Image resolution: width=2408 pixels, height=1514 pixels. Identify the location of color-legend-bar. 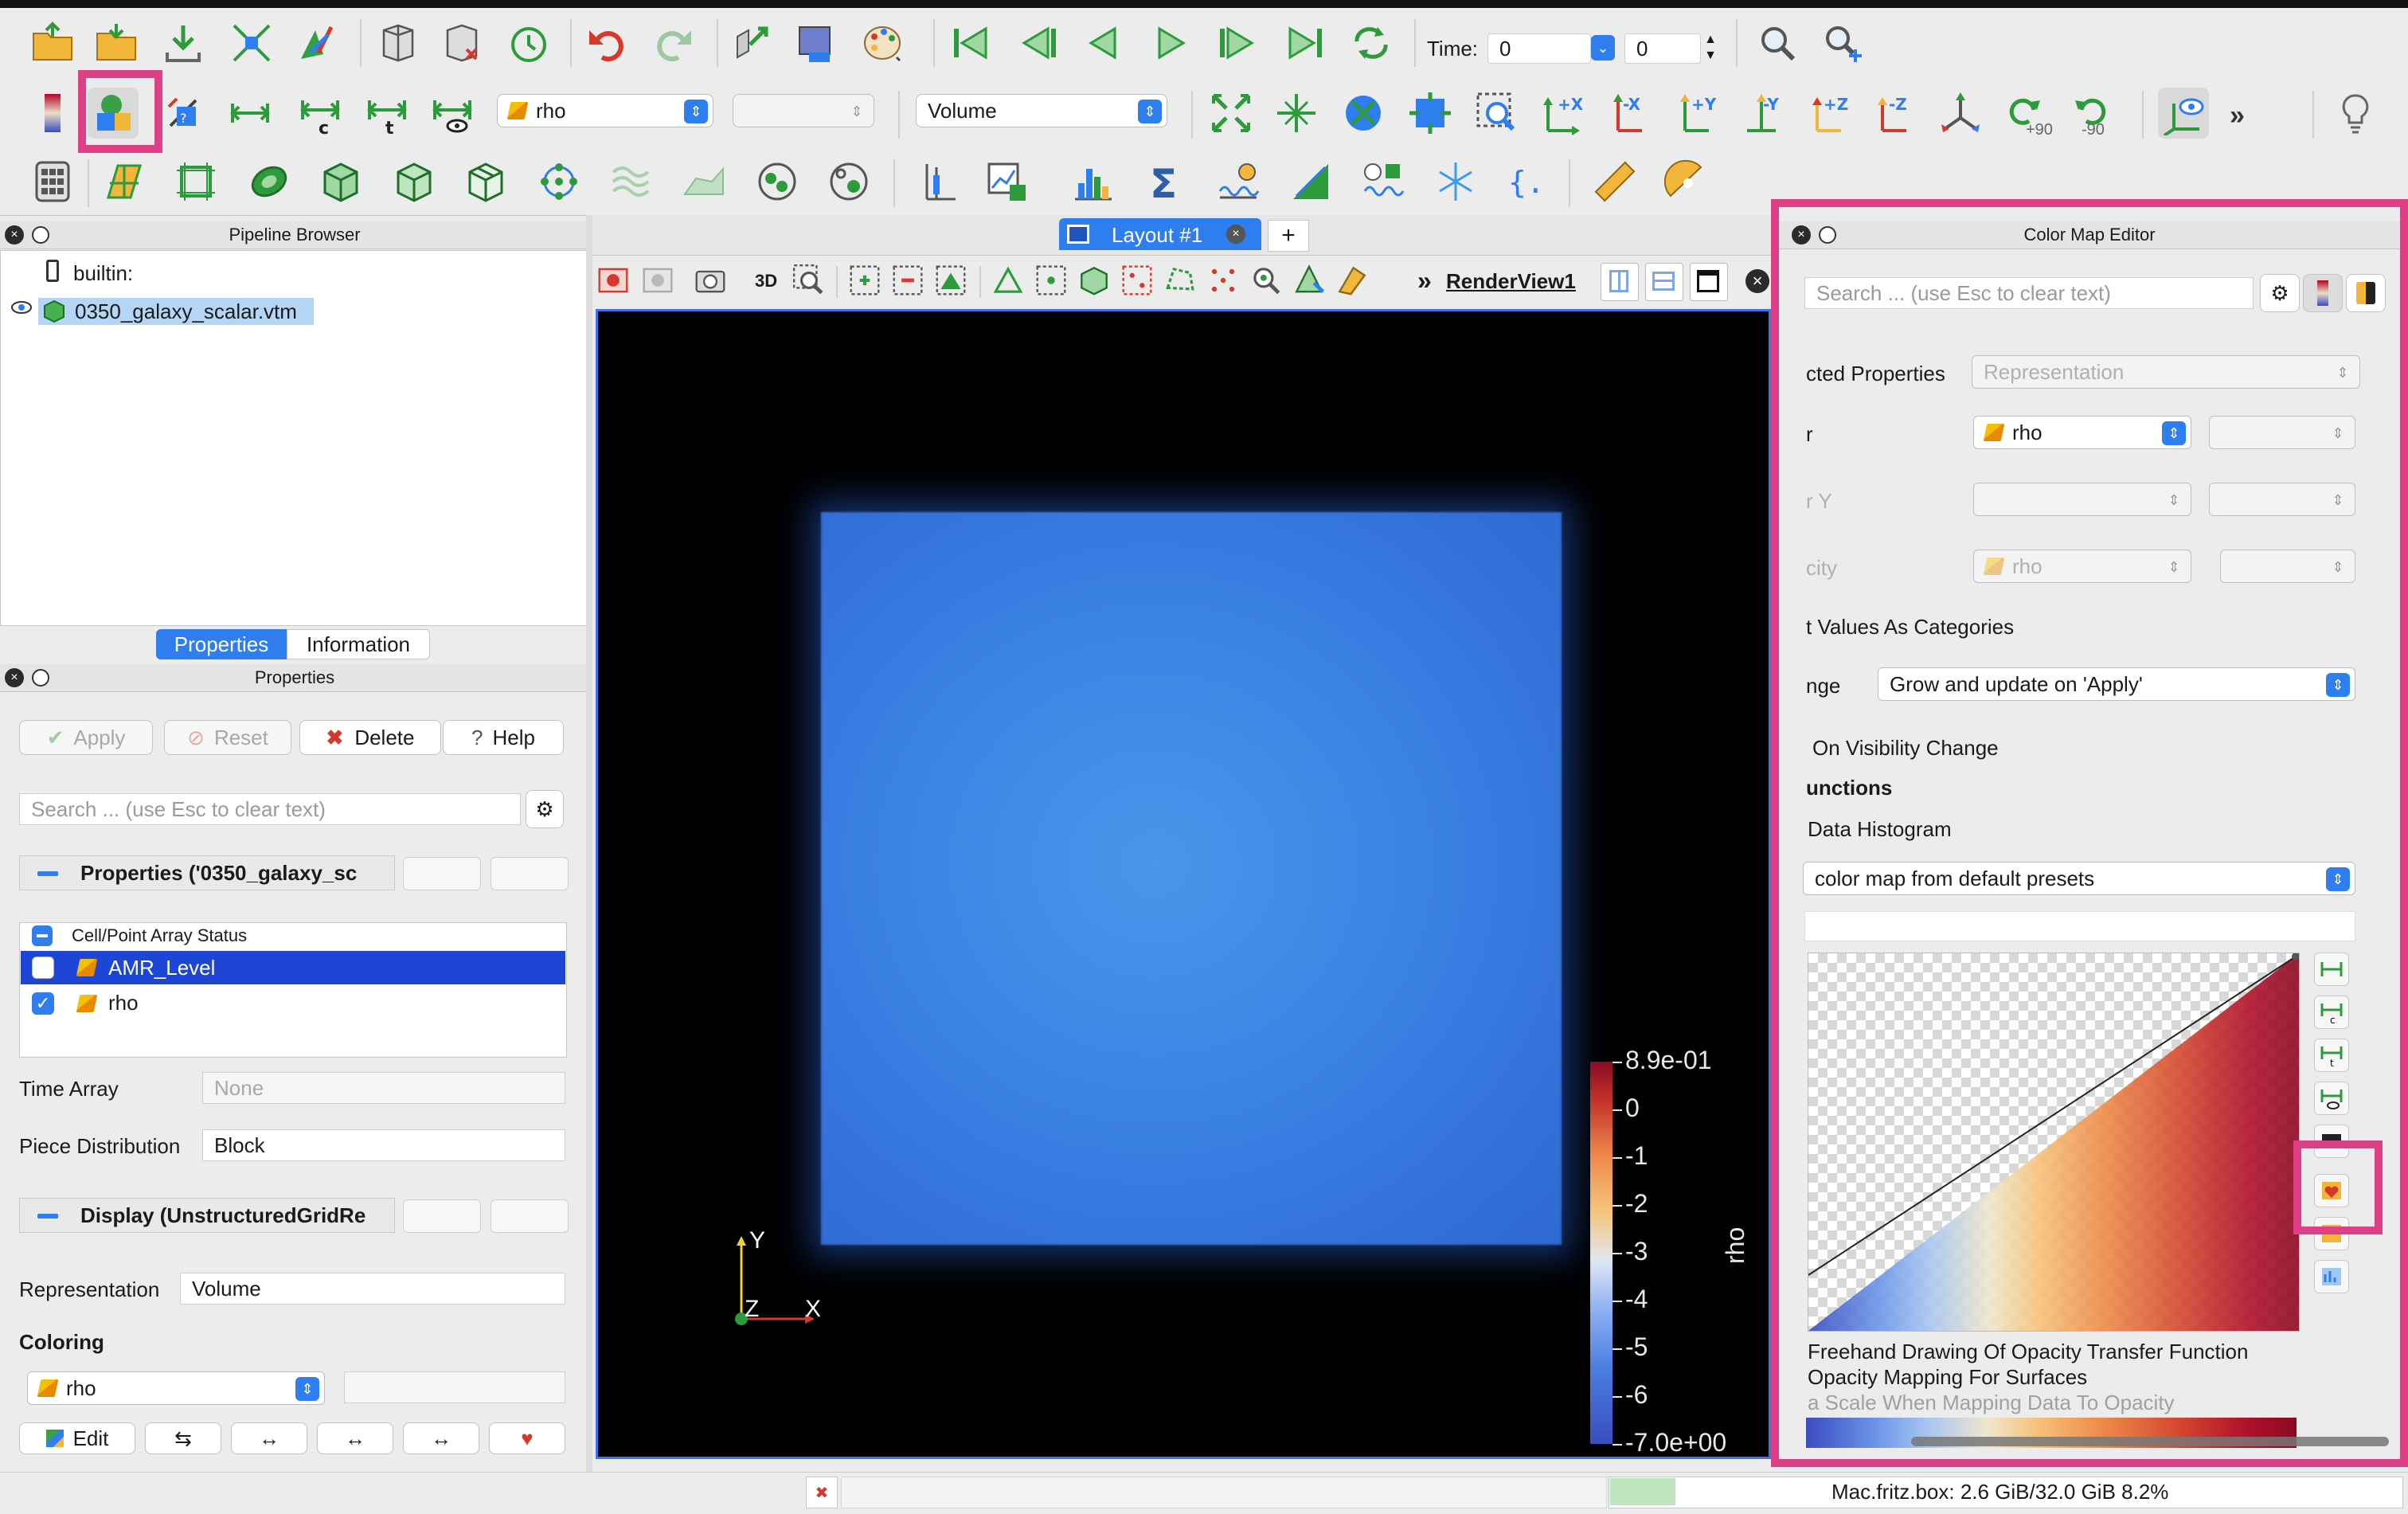
(1601, 1253).